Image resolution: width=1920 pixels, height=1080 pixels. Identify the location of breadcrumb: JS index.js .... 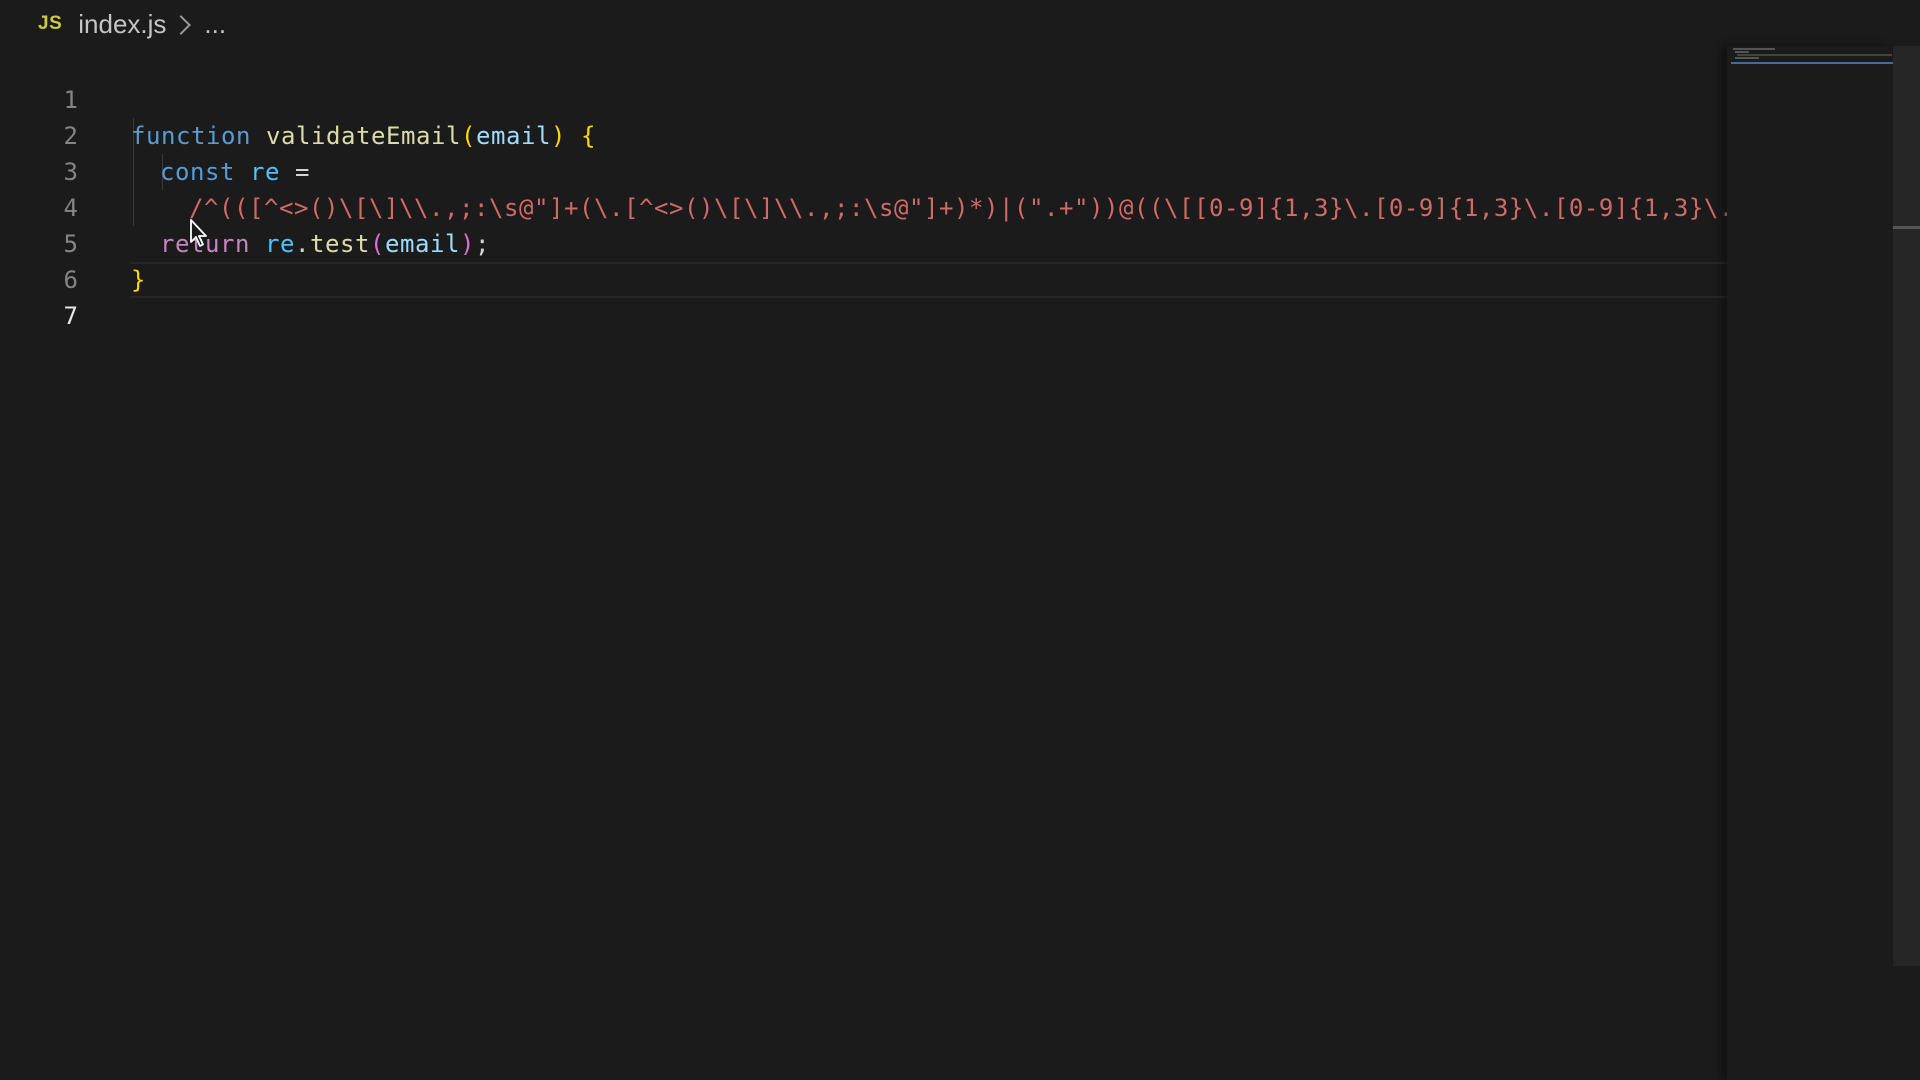
(960, 24).